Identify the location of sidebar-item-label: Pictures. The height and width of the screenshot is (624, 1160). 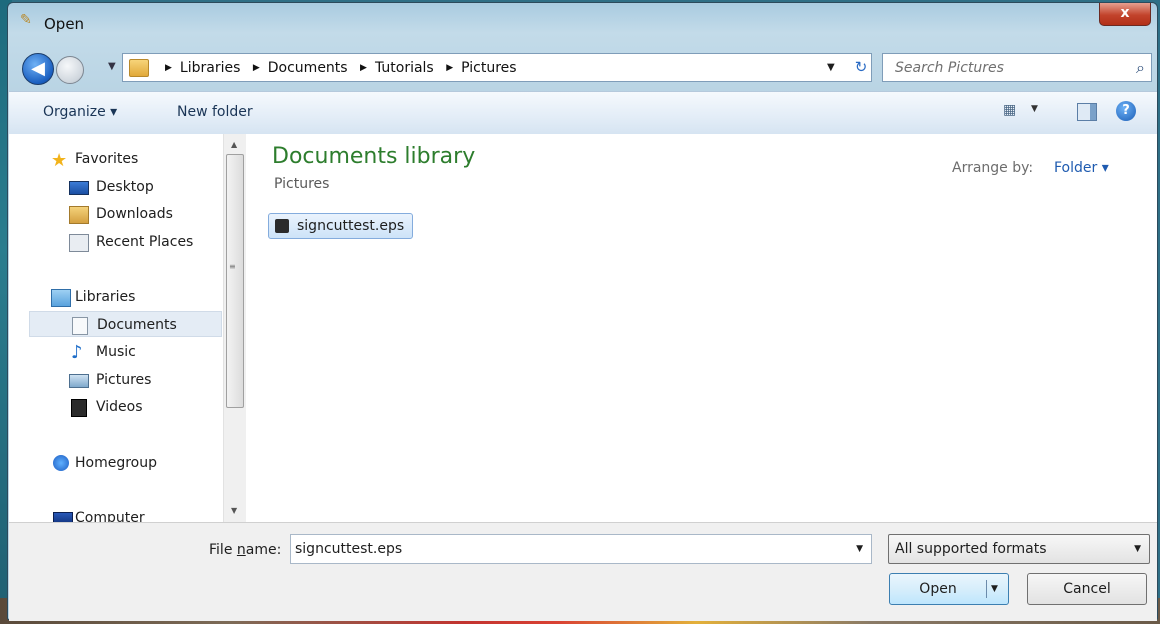
(124, 380).